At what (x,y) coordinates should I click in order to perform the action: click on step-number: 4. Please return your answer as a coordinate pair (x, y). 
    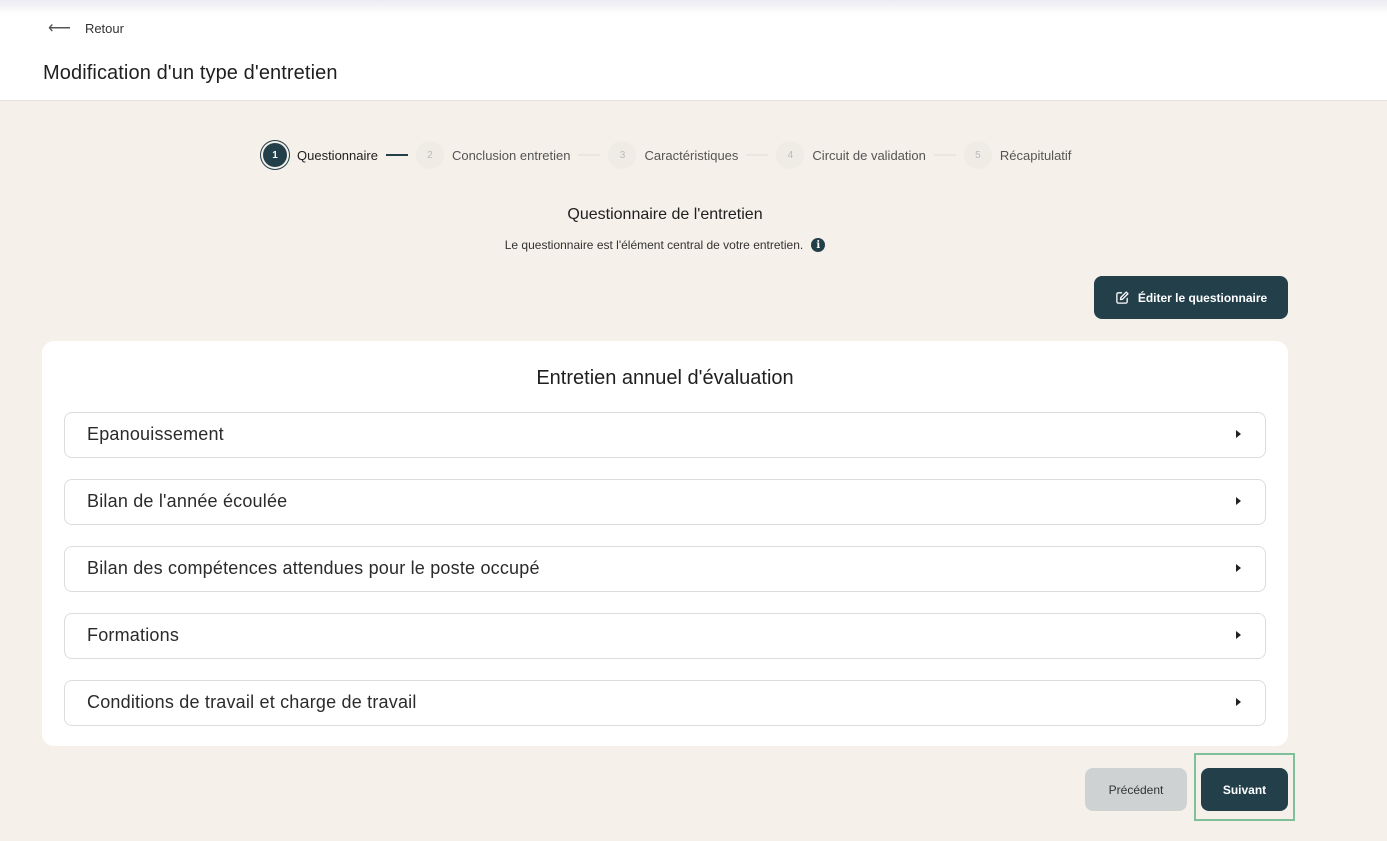
    Looking at the image, I should click on (790, 155).